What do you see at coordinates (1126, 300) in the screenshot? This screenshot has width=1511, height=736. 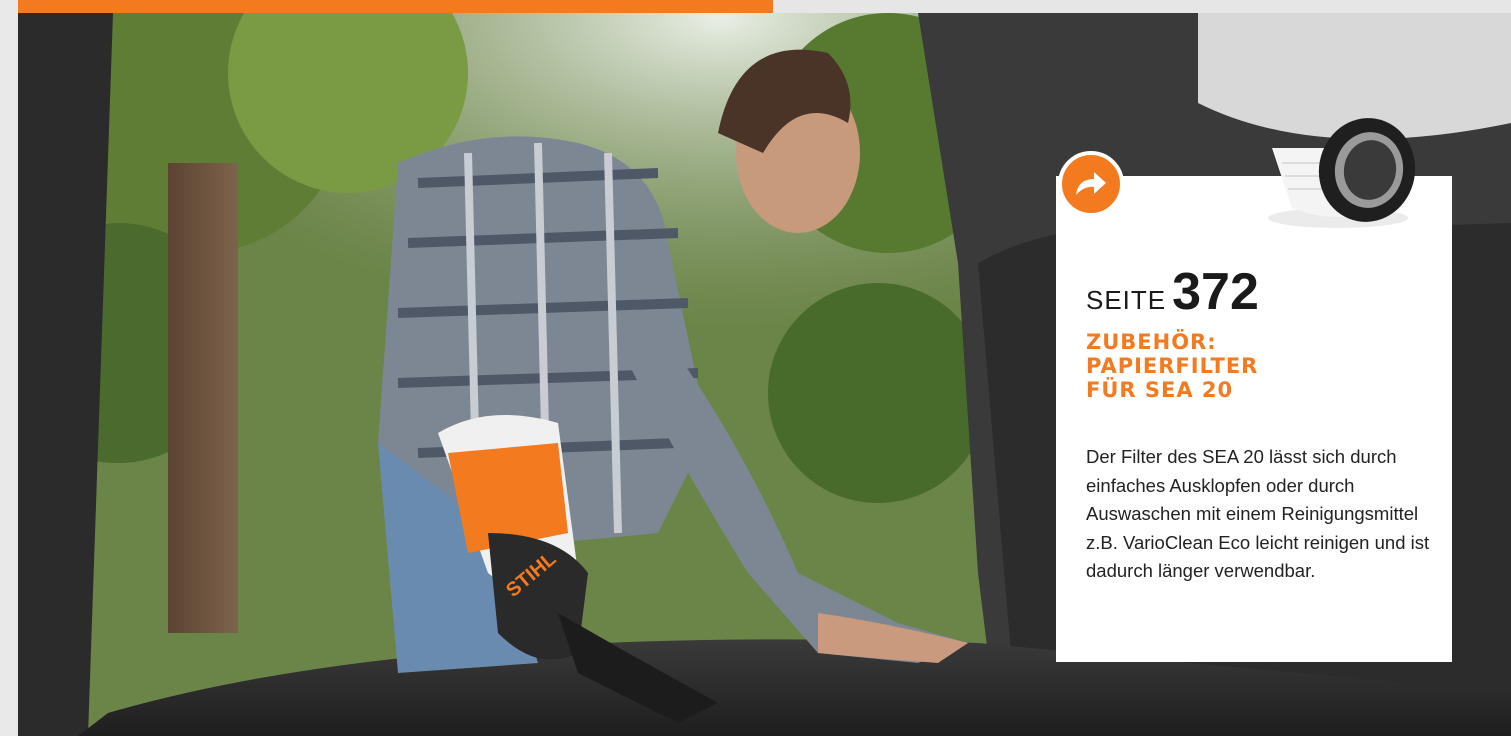 I see `page-prefix: SEITE` at bounding box center [1126, 300].